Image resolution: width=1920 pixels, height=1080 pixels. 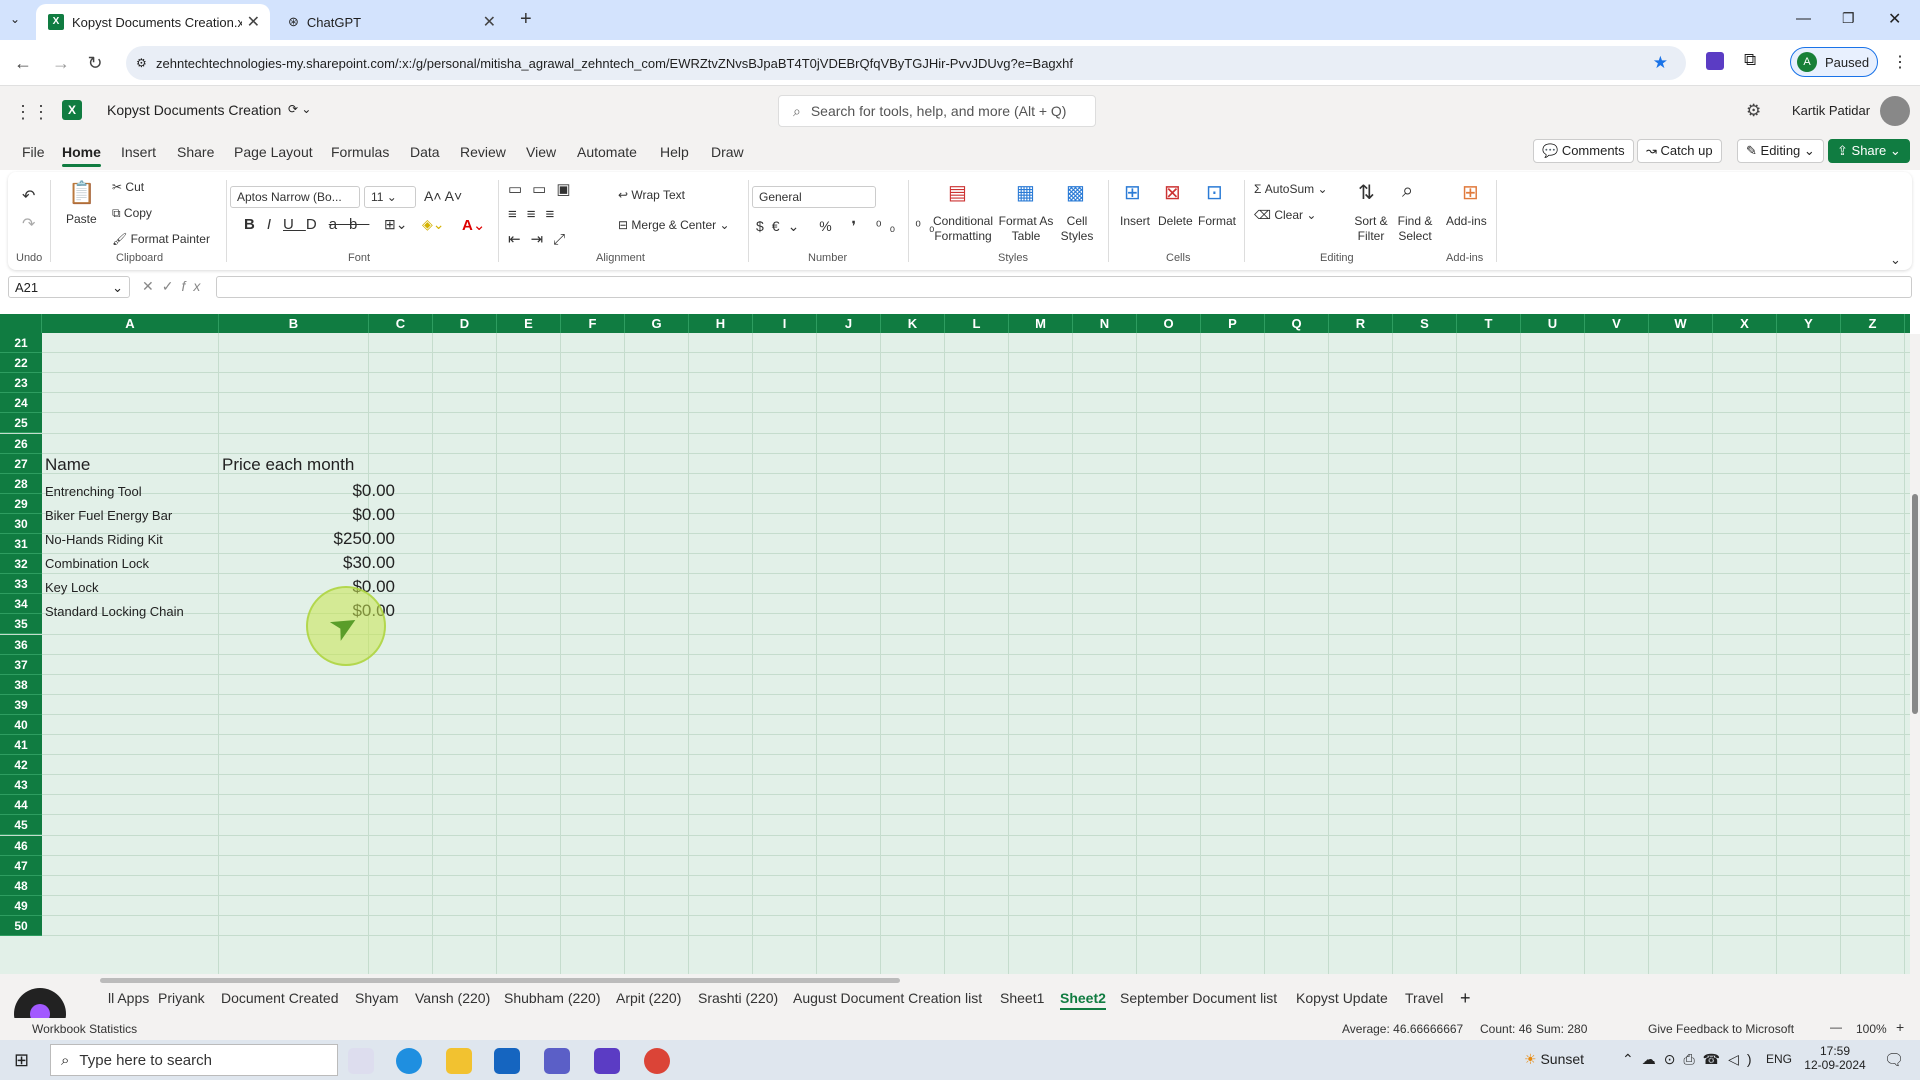 I want to click on find-select-icon: ⌕, so click(x=1407, y=191).